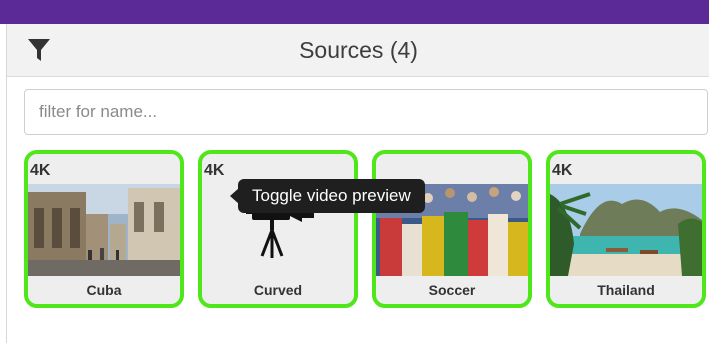 This screenshot has width=709, height=343. I want to click on video-thumbnail-cuba, so click(104, 230).